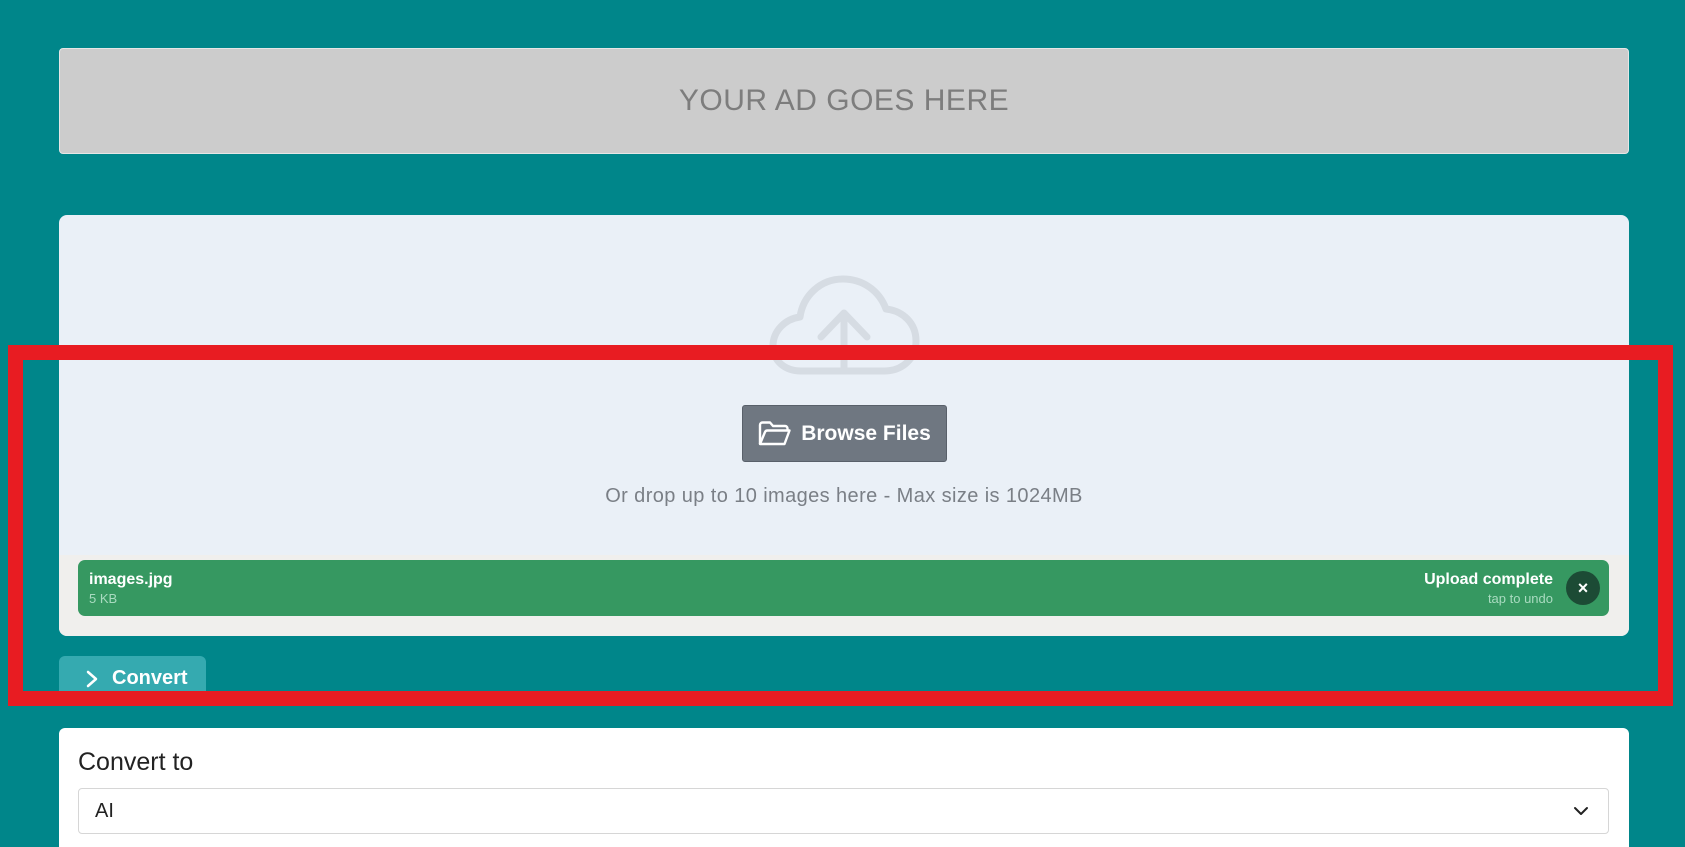 This screenshot has width=1685, height=847. I want to click on ad-text: YOUR AD GOES HERE, so click(844, 100).